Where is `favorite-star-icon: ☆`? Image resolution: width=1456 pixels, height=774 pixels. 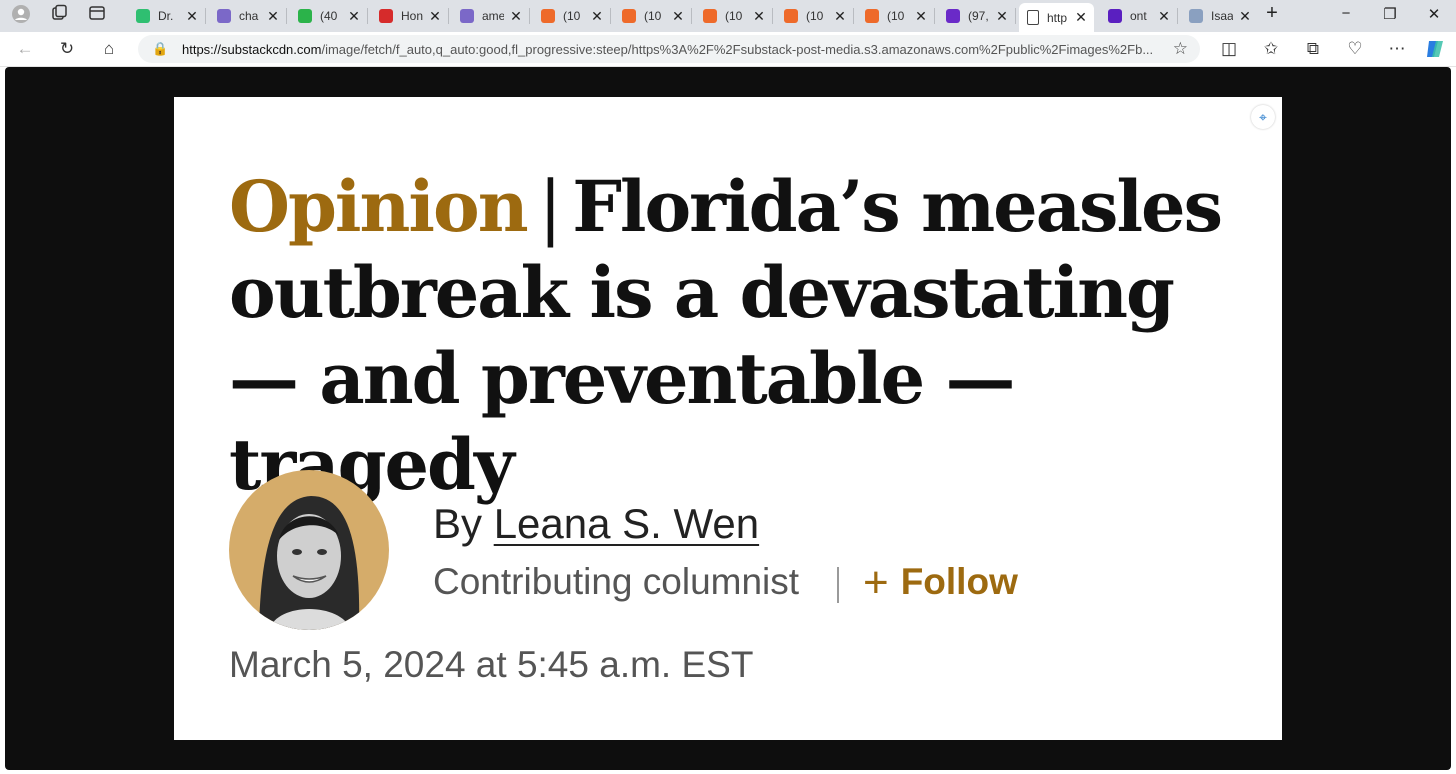
favorite-star-icon: ☆ is located at coordinates (1180, 49).